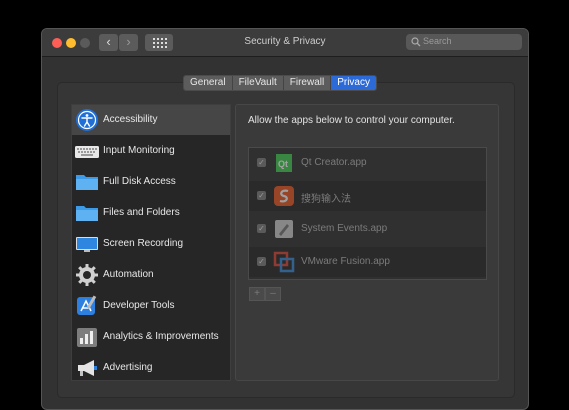  Describe the element at coordinates (87, 152) in the screenshot. I see `keyboard-icon` at that location.